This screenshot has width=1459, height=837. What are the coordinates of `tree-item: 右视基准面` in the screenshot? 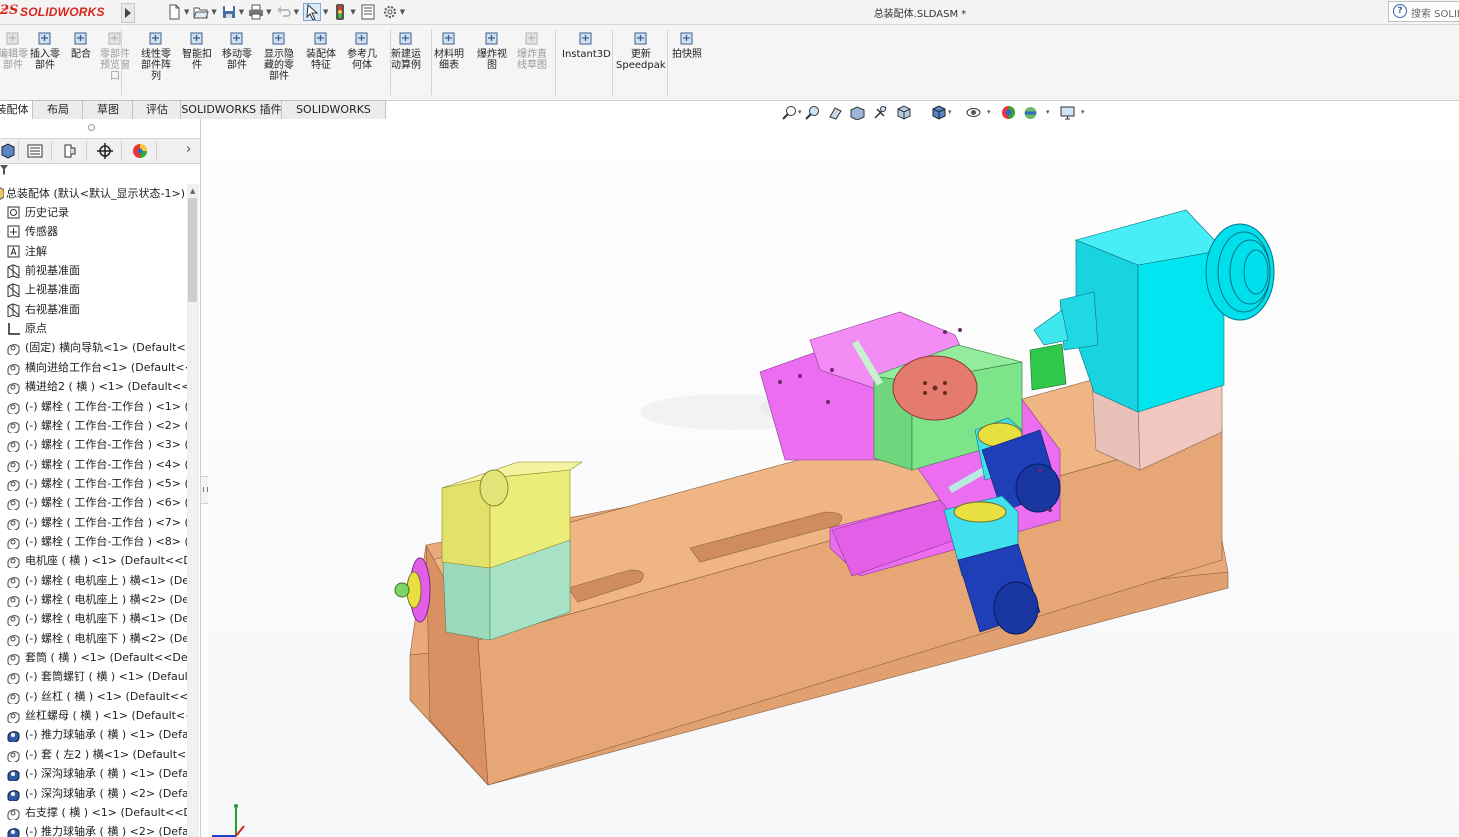 It's located at (94, 309).